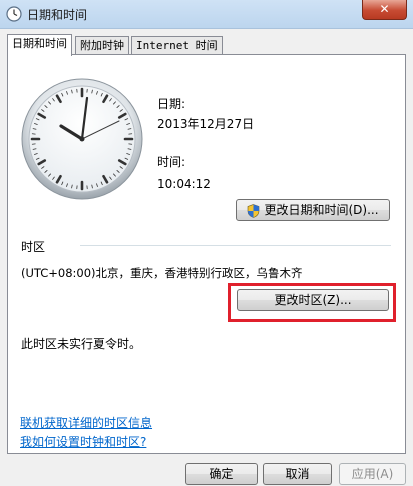 The height and width of the screenshot is (486, 413). Describe the element at coordinates (39, 45) in the screenshot. I see `tab-date-time: 日期和时间` at that location.